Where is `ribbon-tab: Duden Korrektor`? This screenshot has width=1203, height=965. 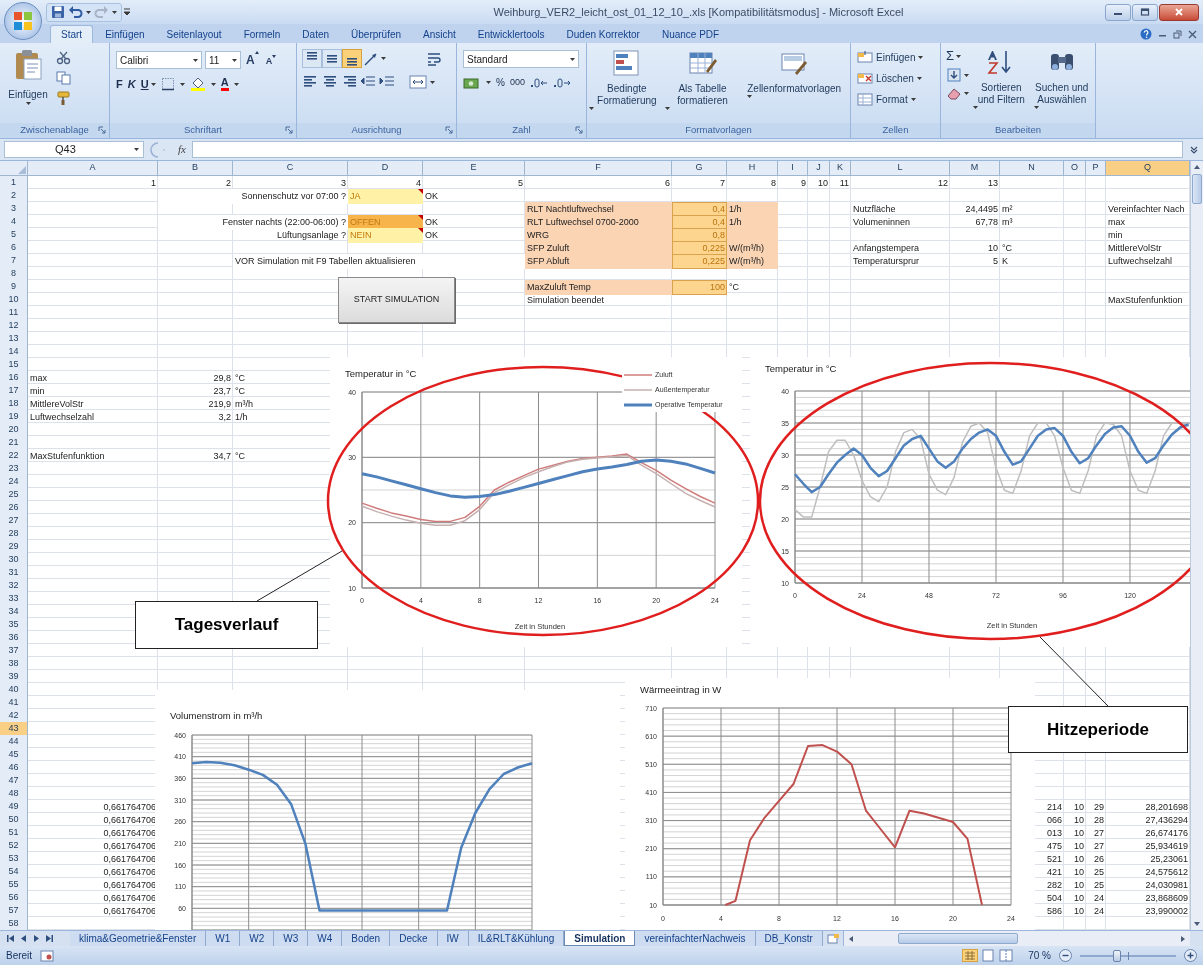 ribbon-tab: Duden Korrektor is located at coordinates (603, 34).